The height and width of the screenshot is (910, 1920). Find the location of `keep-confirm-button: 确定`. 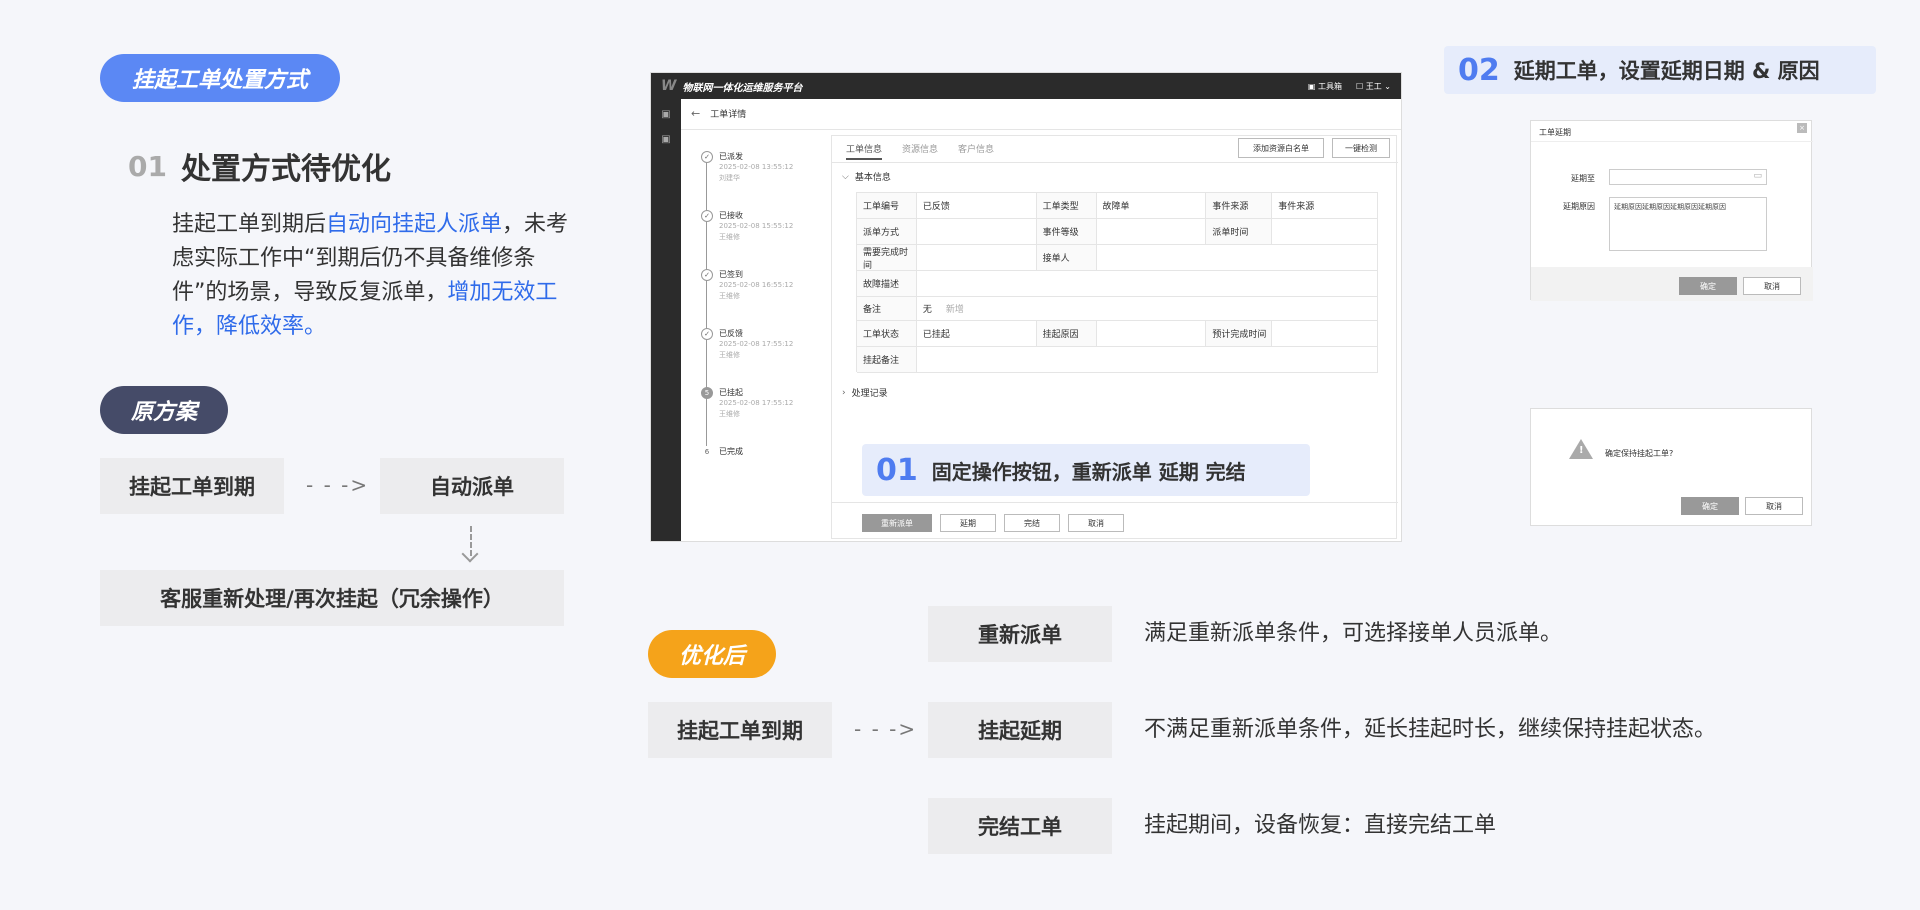

keep-confirm-button: 确定 is located at coordinates (1710, 506).